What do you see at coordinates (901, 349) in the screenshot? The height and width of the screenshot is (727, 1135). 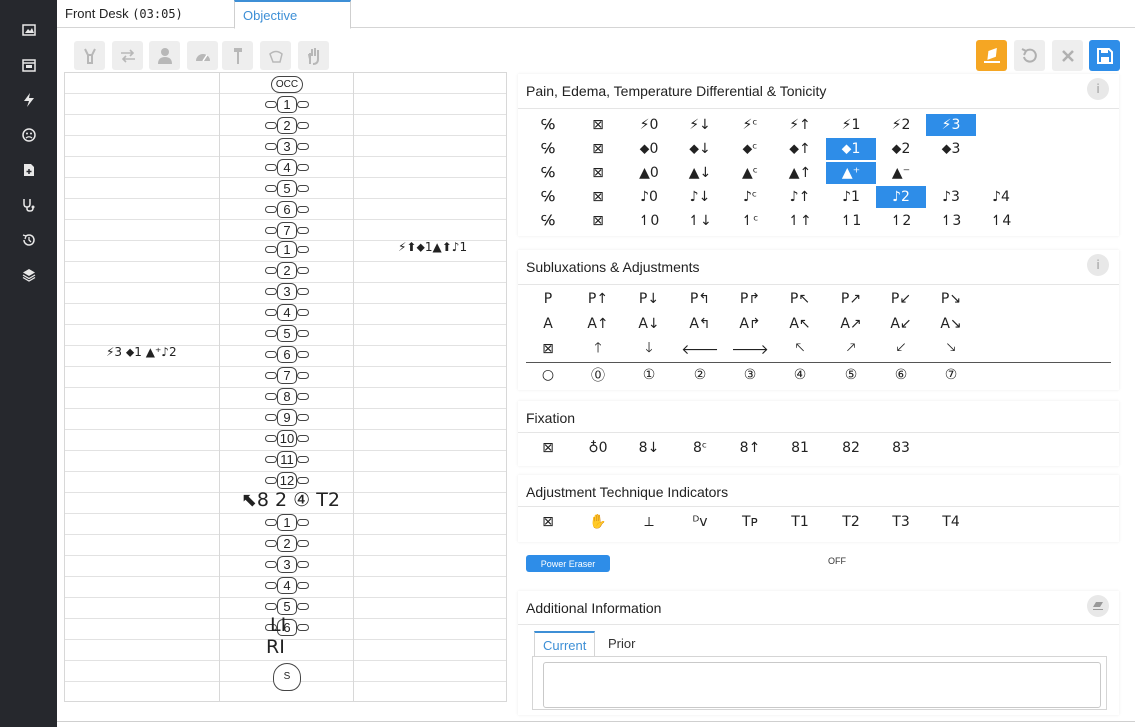 I see `sublux-symbol: 🡗` at bounding box center [901, 349].